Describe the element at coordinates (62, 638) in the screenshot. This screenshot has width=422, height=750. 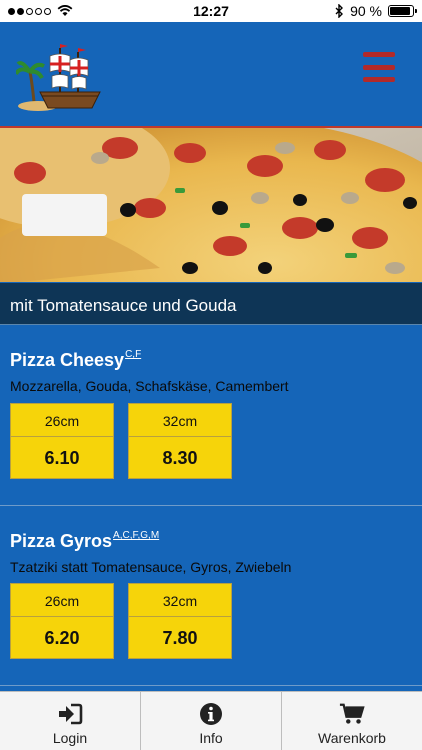
I see `price-value: 6.20` at that location.